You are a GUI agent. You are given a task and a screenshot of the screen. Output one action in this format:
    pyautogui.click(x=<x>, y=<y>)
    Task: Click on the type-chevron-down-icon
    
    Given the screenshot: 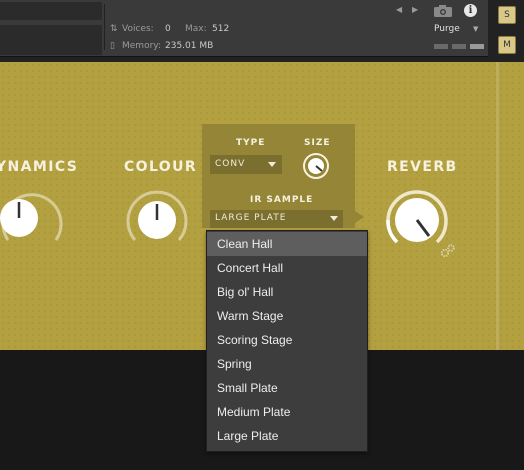 What is the action you would take?
    pyautogui.click(x=272, y=164)
    